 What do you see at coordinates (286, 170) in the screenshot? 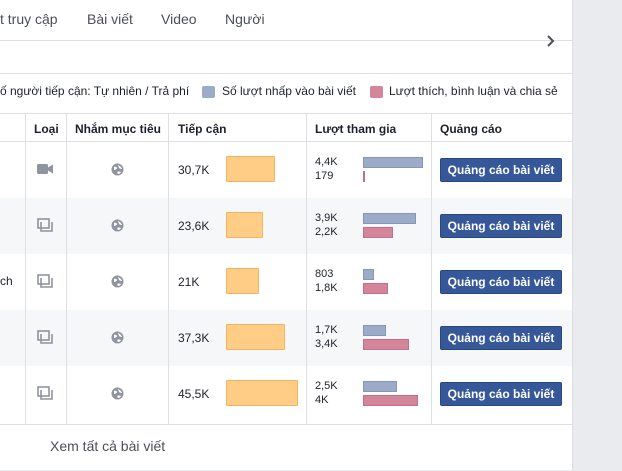
I see `table-row: 30,7K 4,4K 179 Quảng cáo bài viết` at bounding box center [286, 170].